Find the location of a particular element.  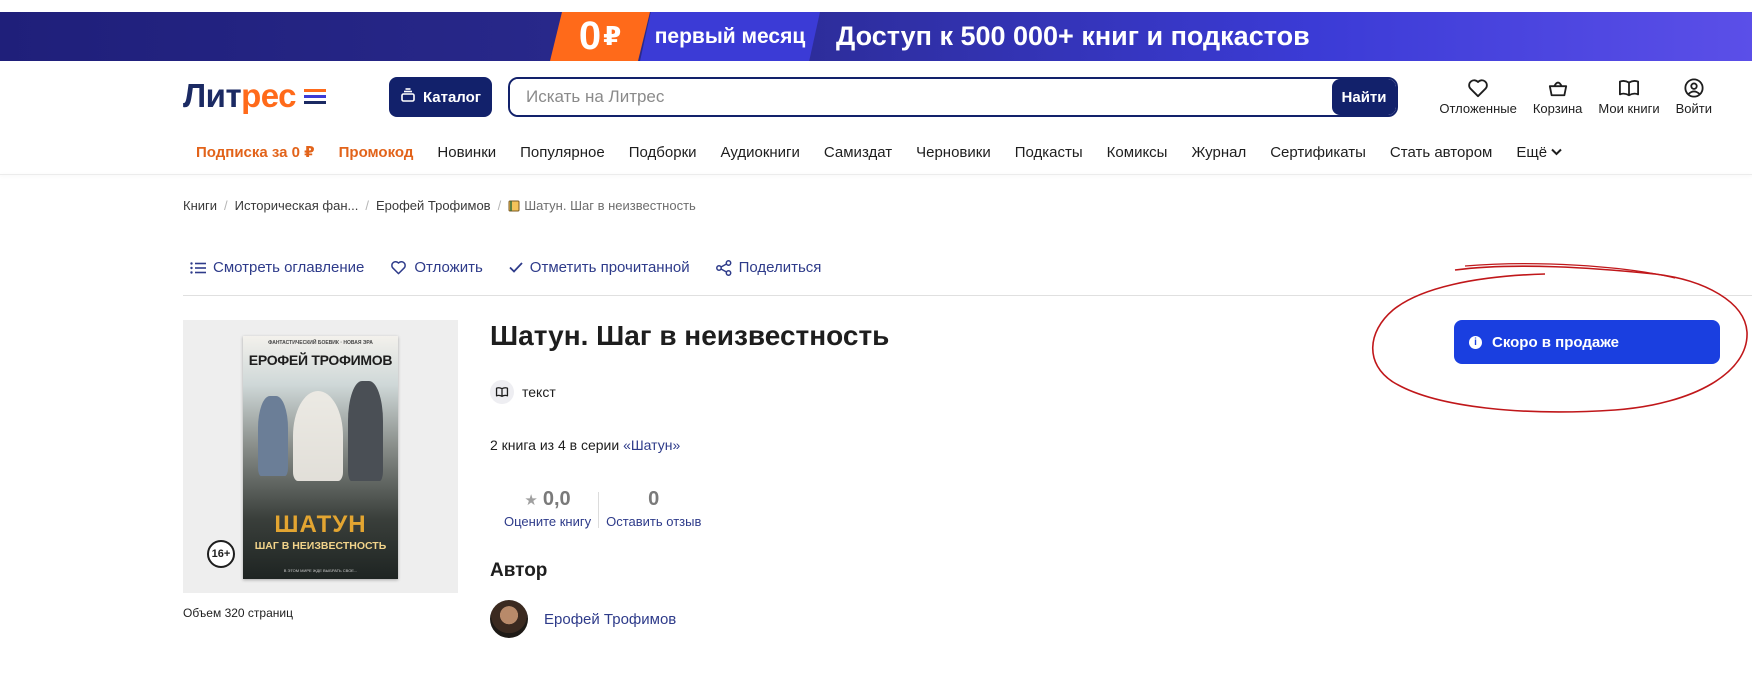

cover-author: ЕРОФЕЙ ТРОФИМОВ is located at coordinates (320, 360).